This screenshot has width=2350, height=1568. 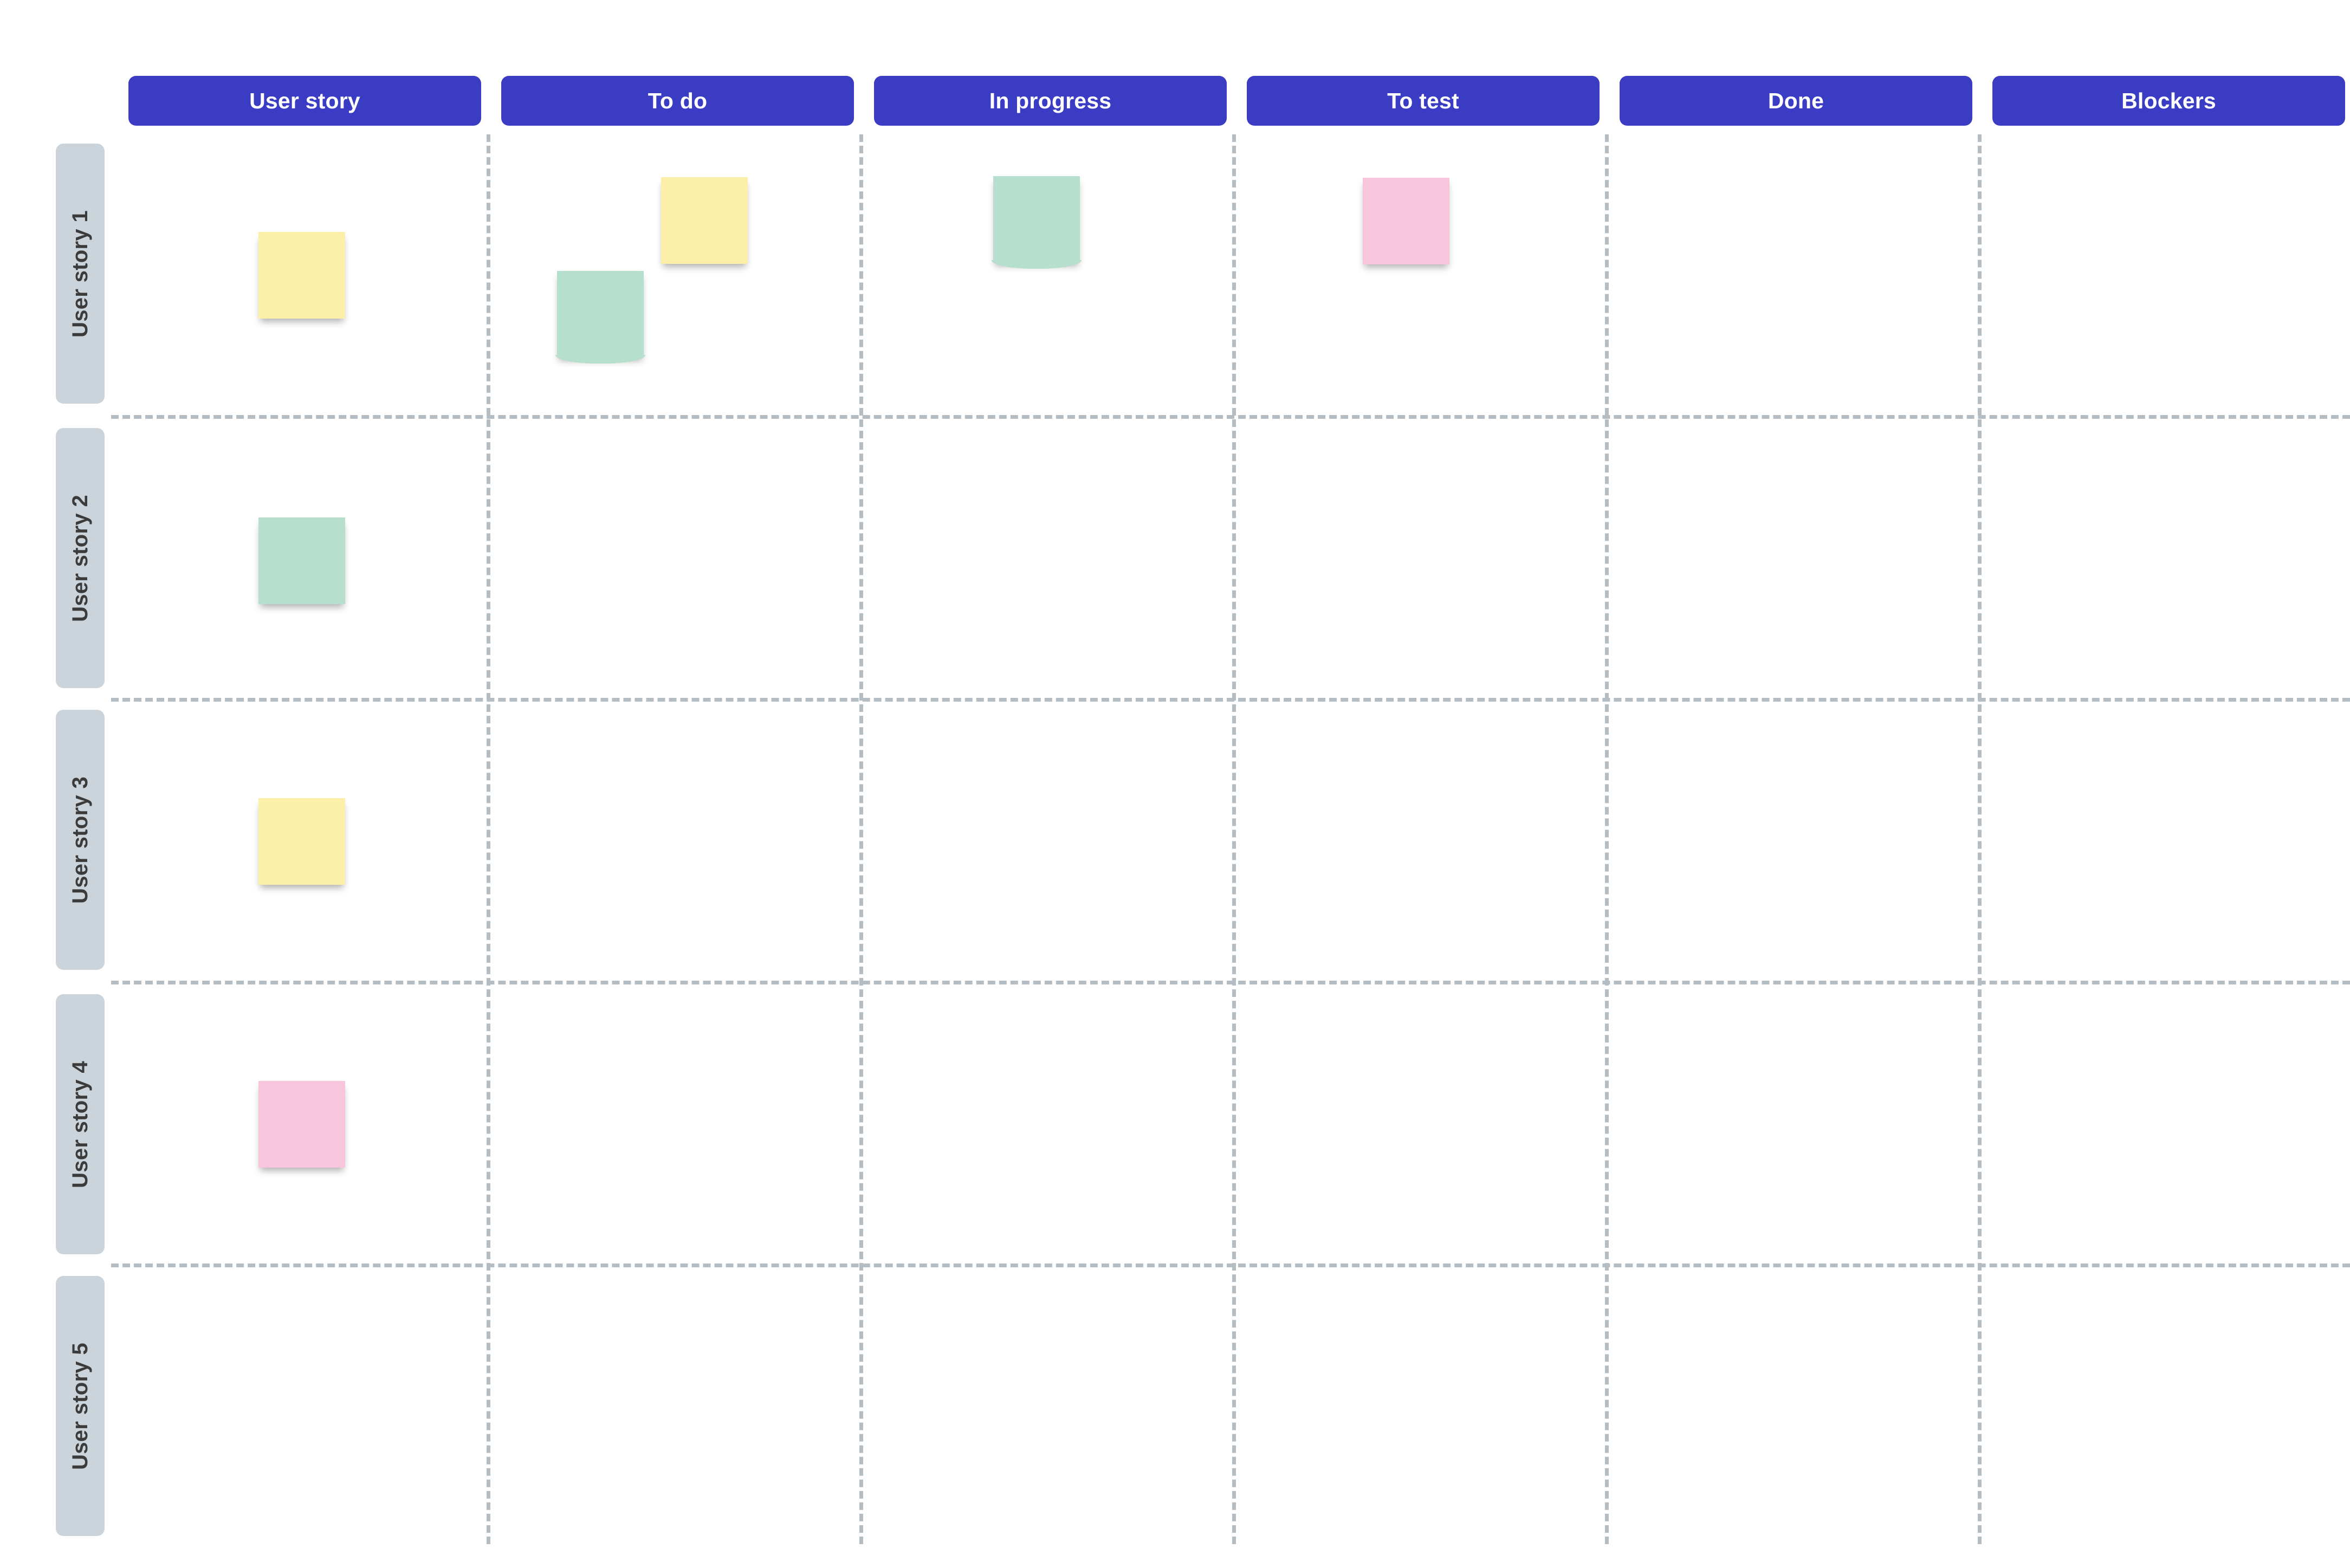 I want to click on column-header-to-do: To do, so click(x=677, y=101).